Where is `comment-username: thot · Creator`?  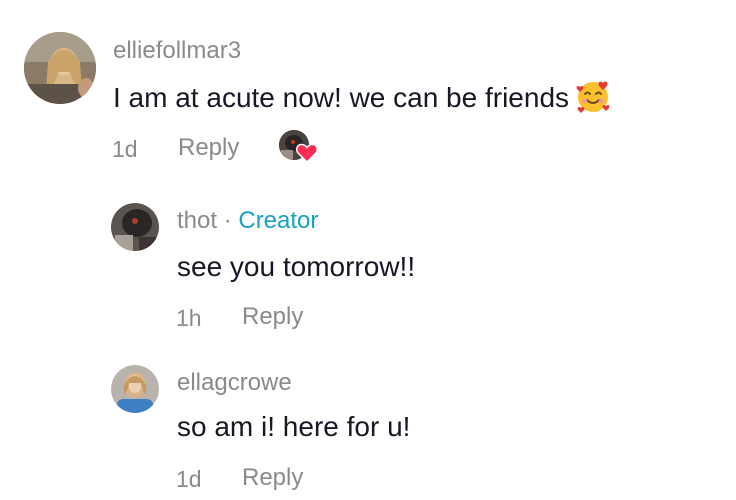 comment-username: thot · Creator is located at coordinates (247, 221).